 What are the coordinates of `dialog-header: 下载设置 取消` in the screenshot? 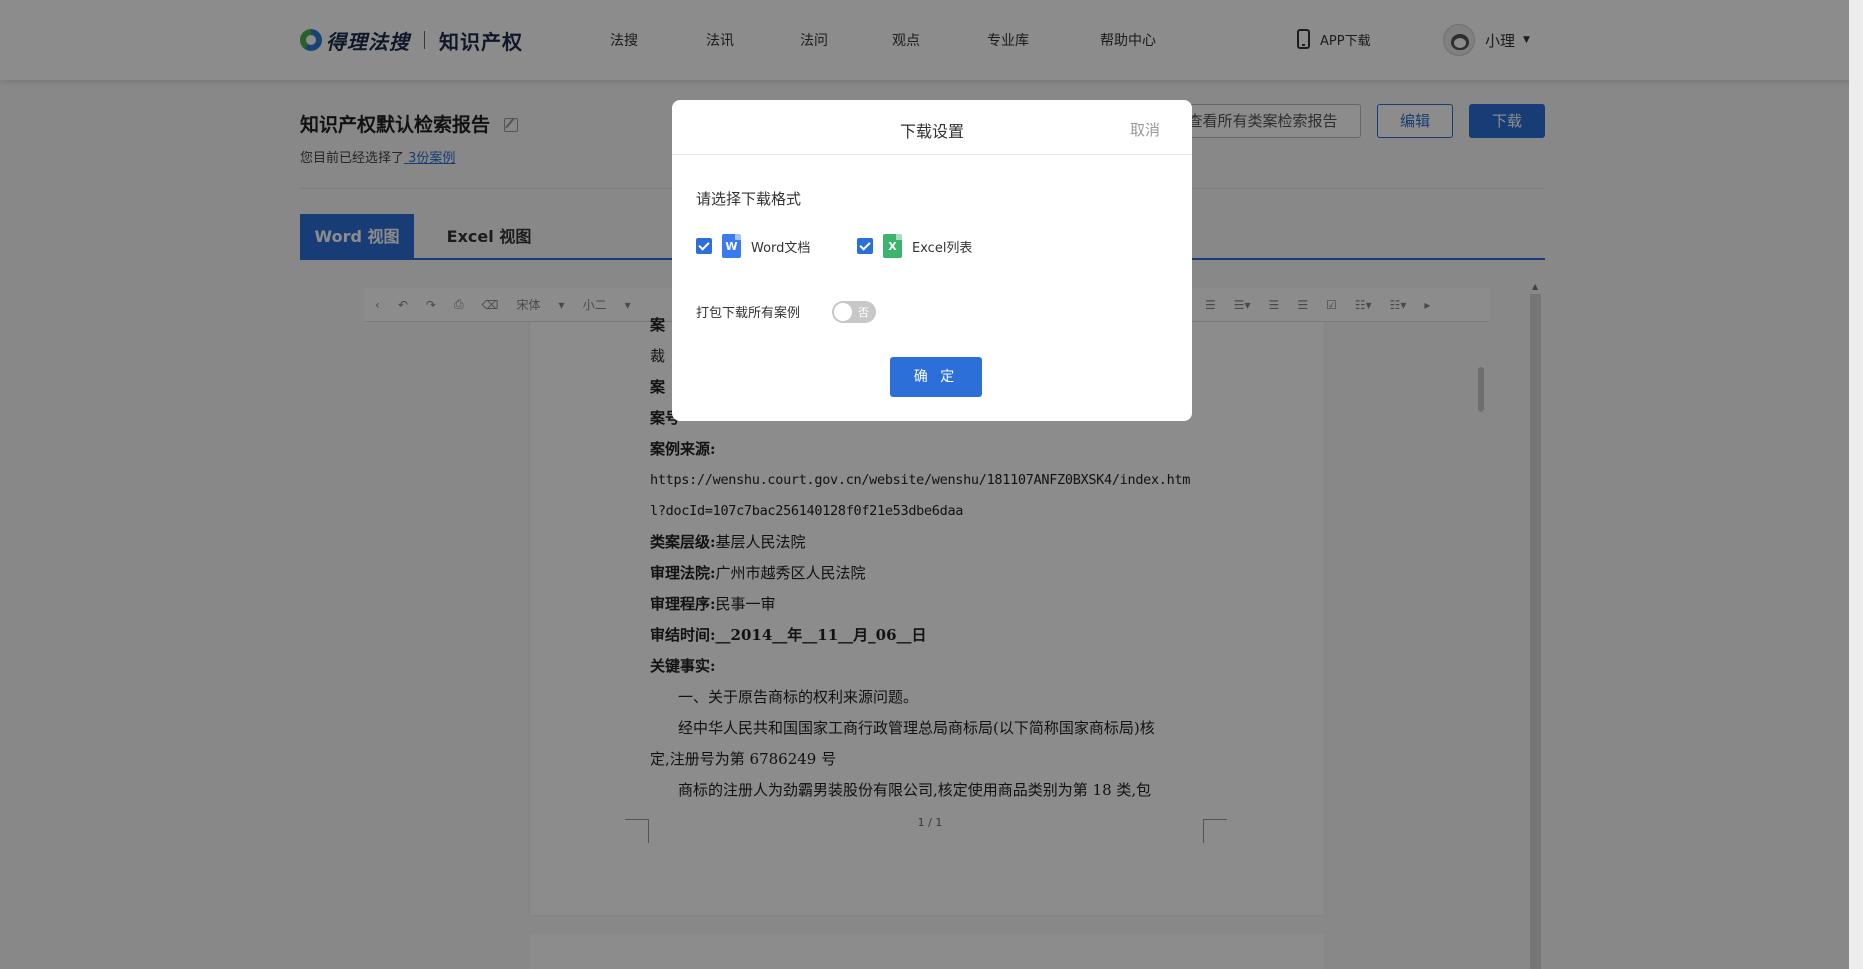 It's located at (932, 127).